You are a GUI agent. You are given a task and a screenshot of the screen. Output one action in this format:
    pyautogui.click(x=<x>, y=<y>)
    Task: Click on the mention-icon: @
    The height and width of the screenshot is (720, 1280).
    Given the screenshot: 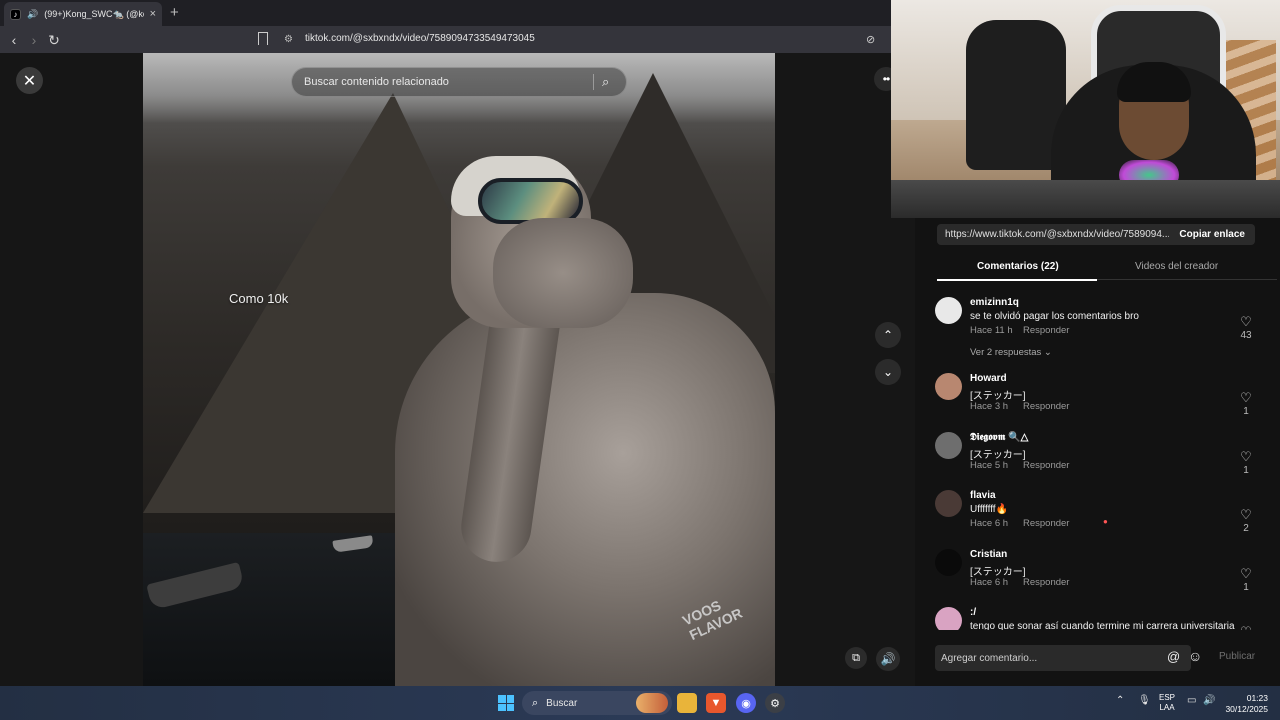 What is the action you would take?
    pyautogui.click(x=1173, y=656)
    